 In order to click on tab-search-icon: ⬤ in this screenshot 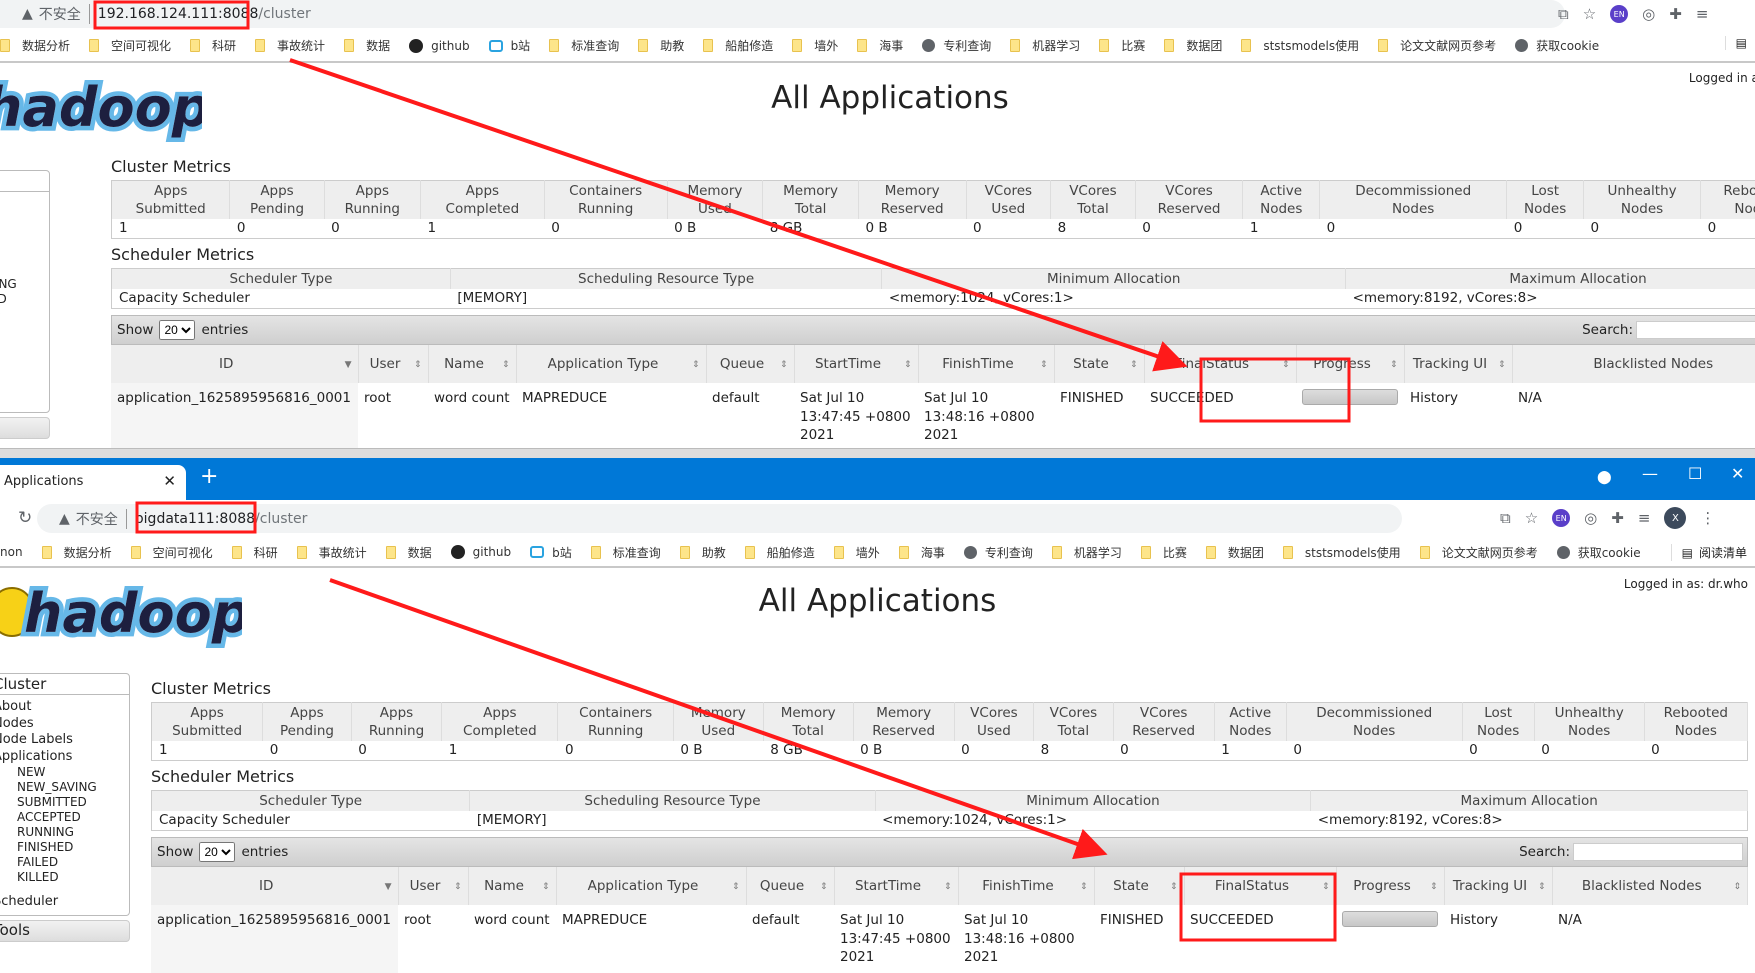, I will do `click(1604, 477)`.